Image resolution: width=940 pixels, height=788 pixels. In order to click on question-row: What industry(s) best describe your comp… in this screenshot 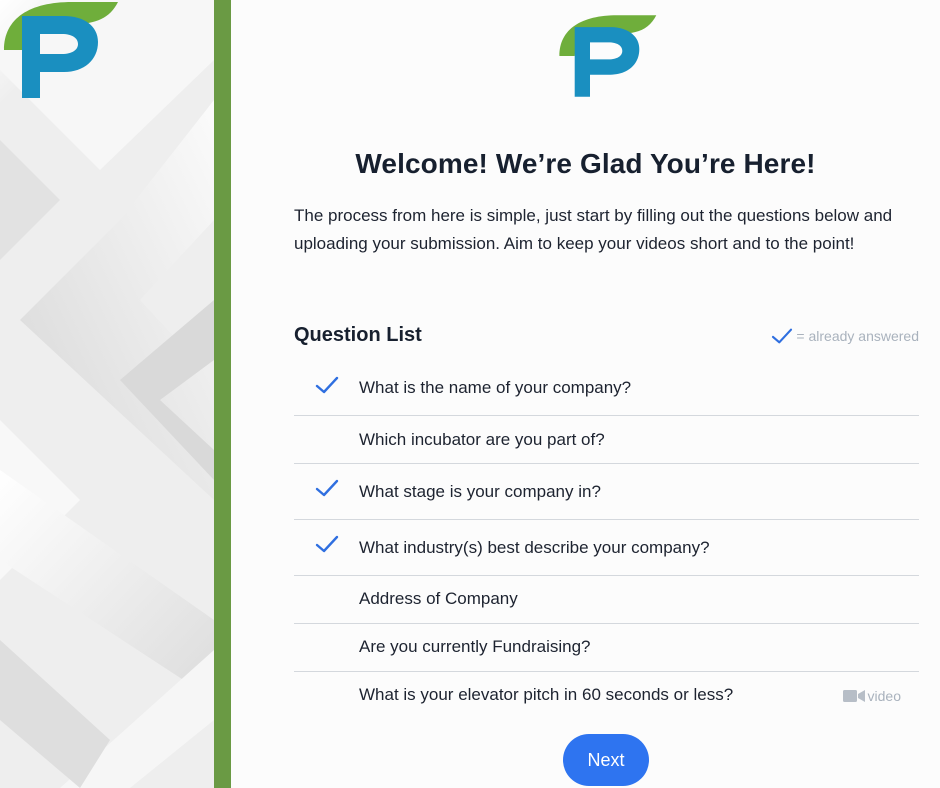, I will do `click(606, 548)`.